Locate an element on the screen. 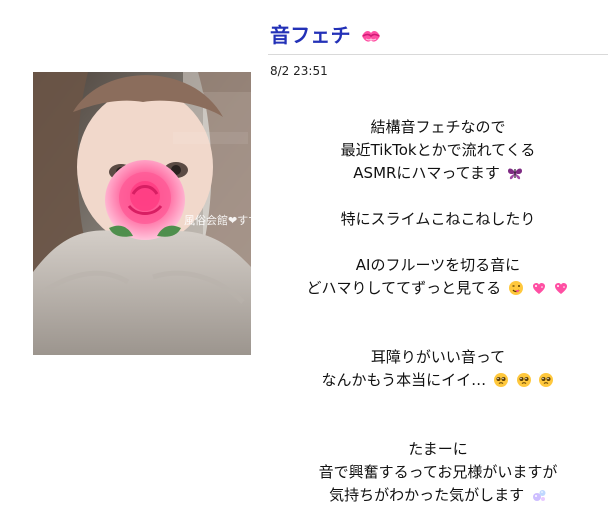 This screenshot has width=608, height=515. body-line: どハマりしててずっと見てる is located at coordinates (438, 288).